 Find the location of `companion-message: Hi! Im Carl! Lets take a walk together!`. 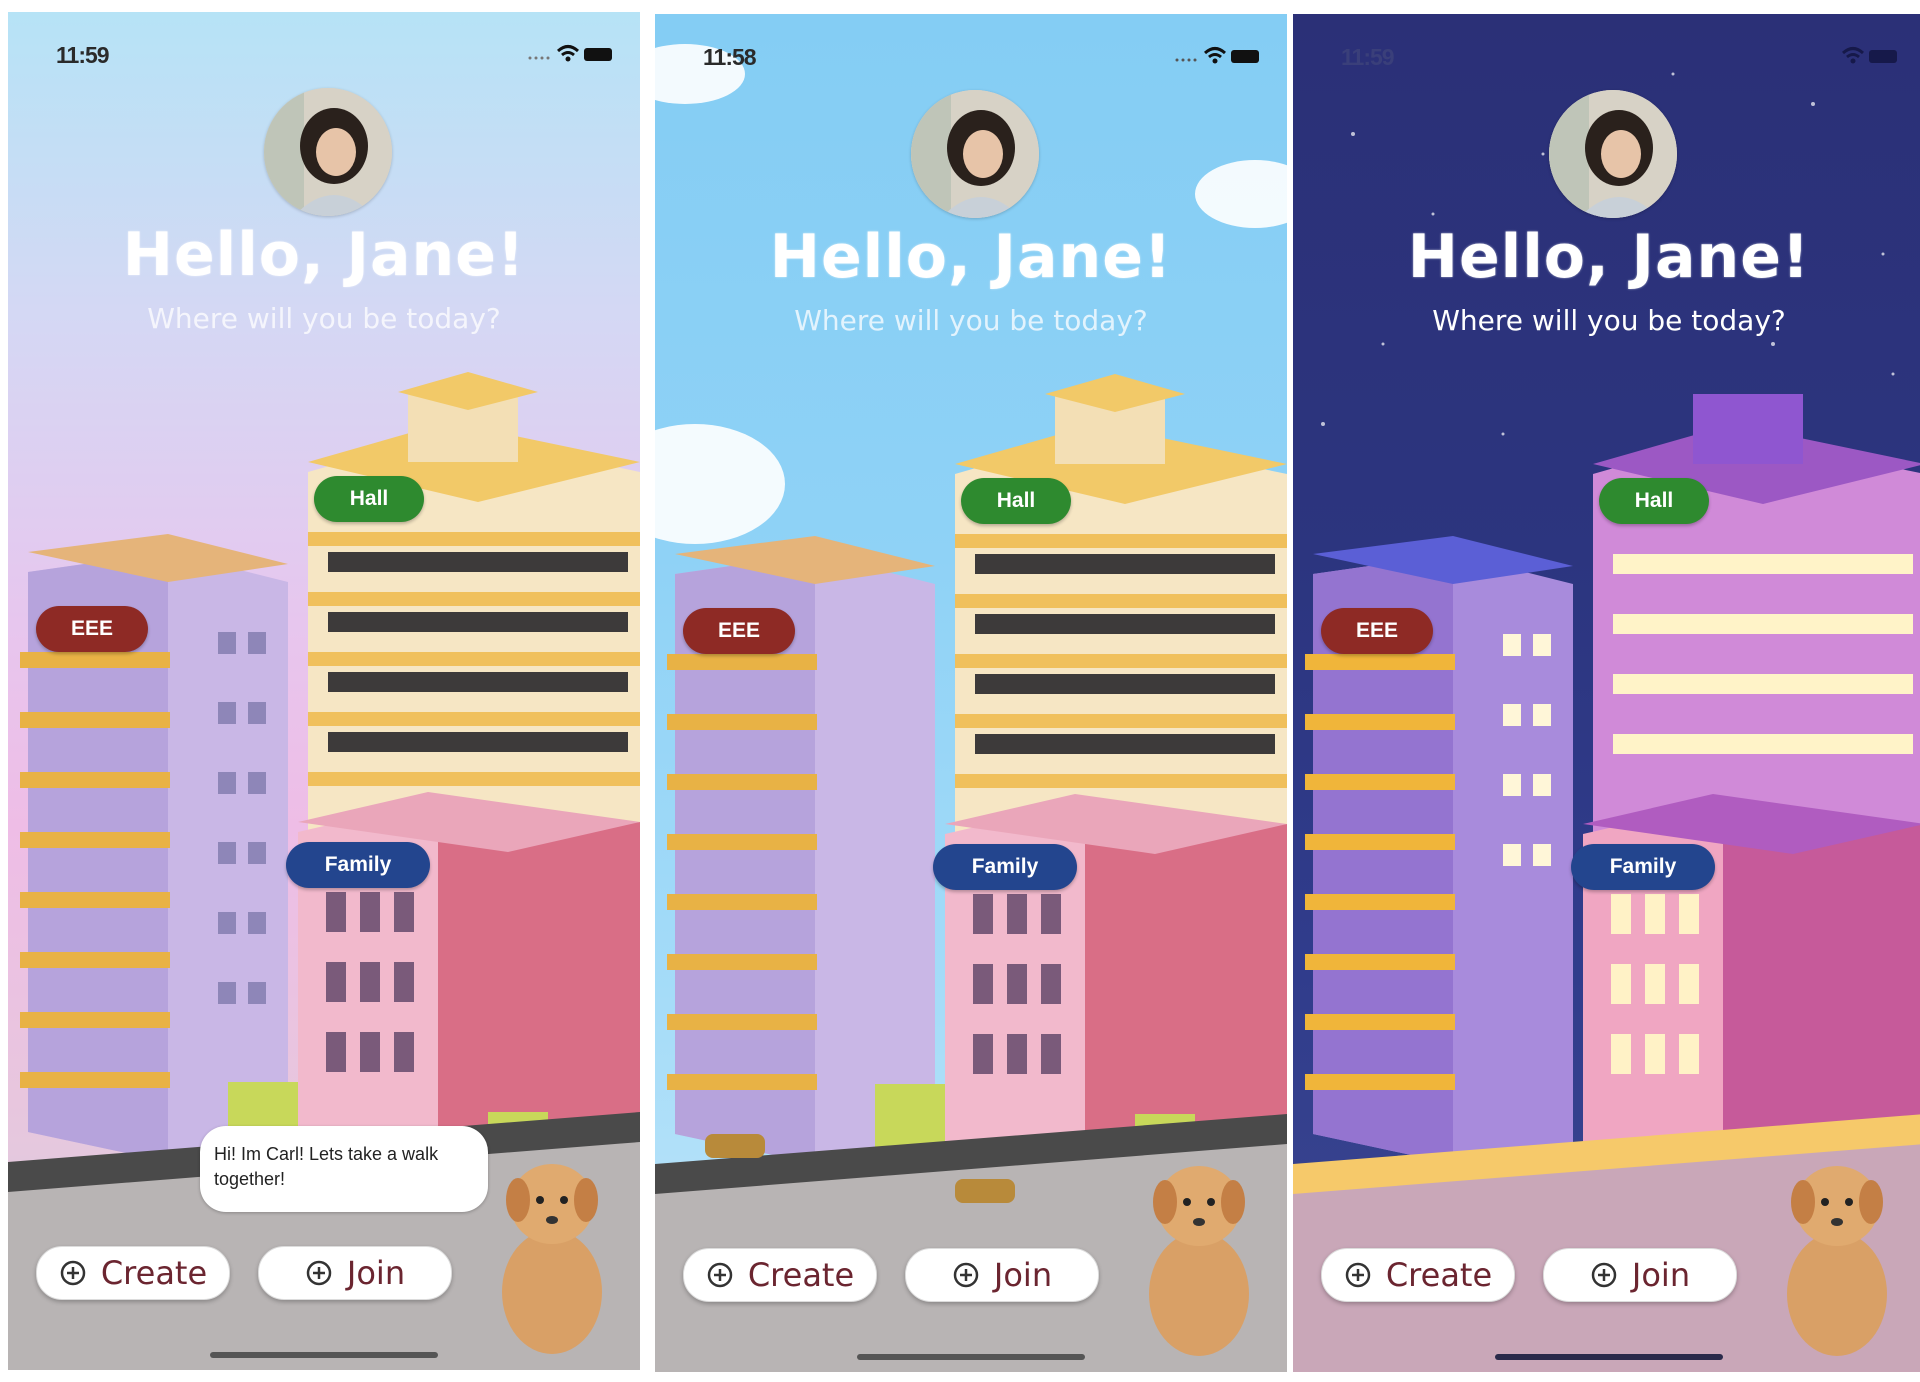

companion-message: Hi! Im Carl! Lets take a walk together! is located at coordinates (326, 1166).